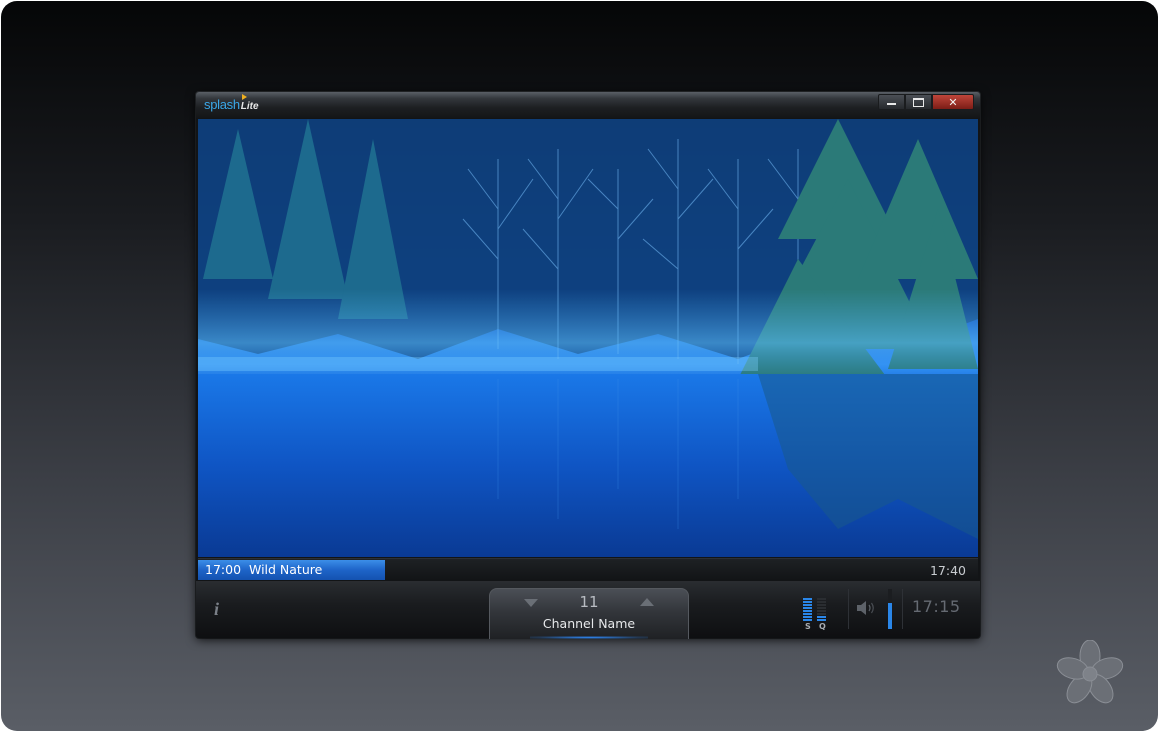  I want to click on program-end-time: 17:40, so click(947, 570).